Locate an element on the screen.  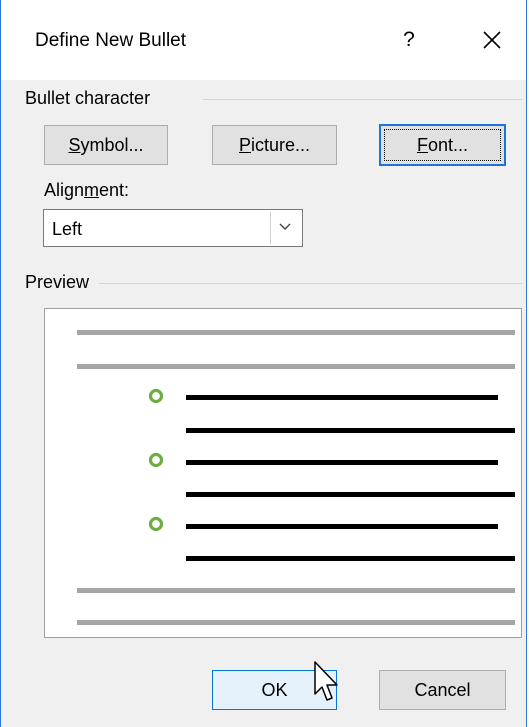
dialog-title: Define New Bullet is located at coordinates (111, 40).